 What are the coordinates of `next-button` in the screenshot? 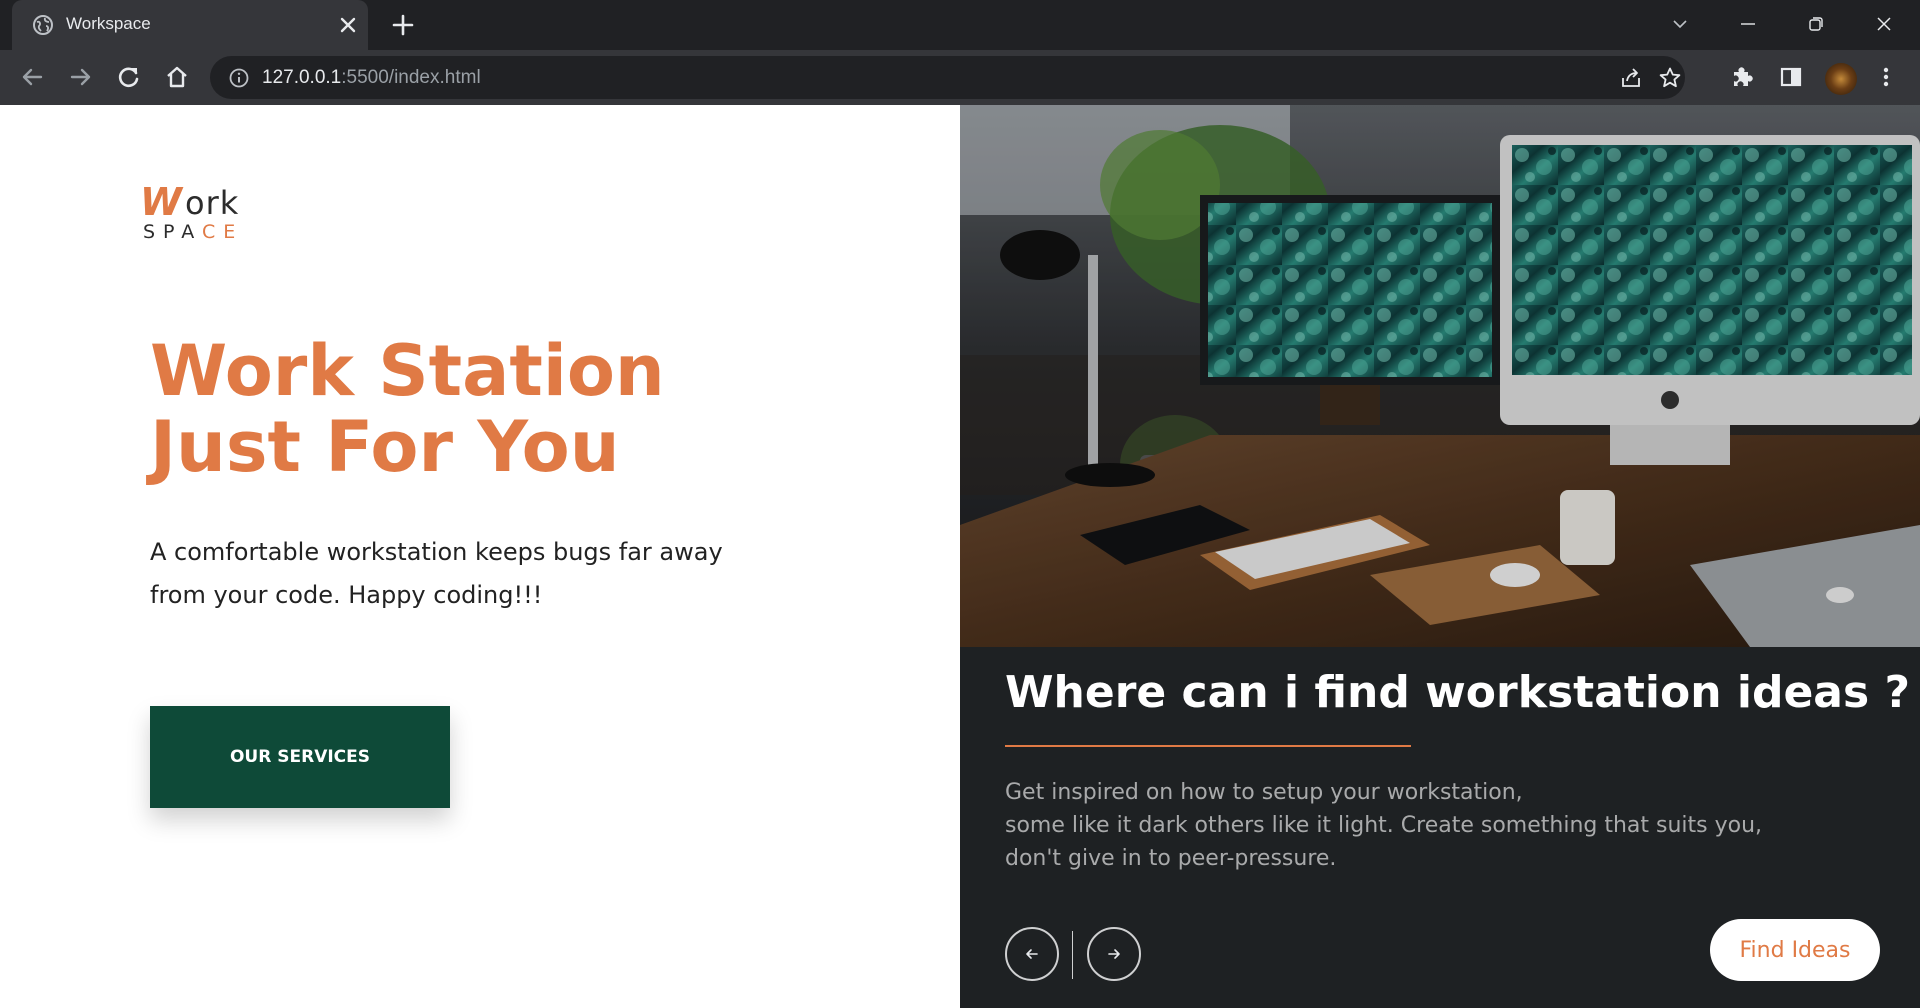 It's located at (1114, 954).